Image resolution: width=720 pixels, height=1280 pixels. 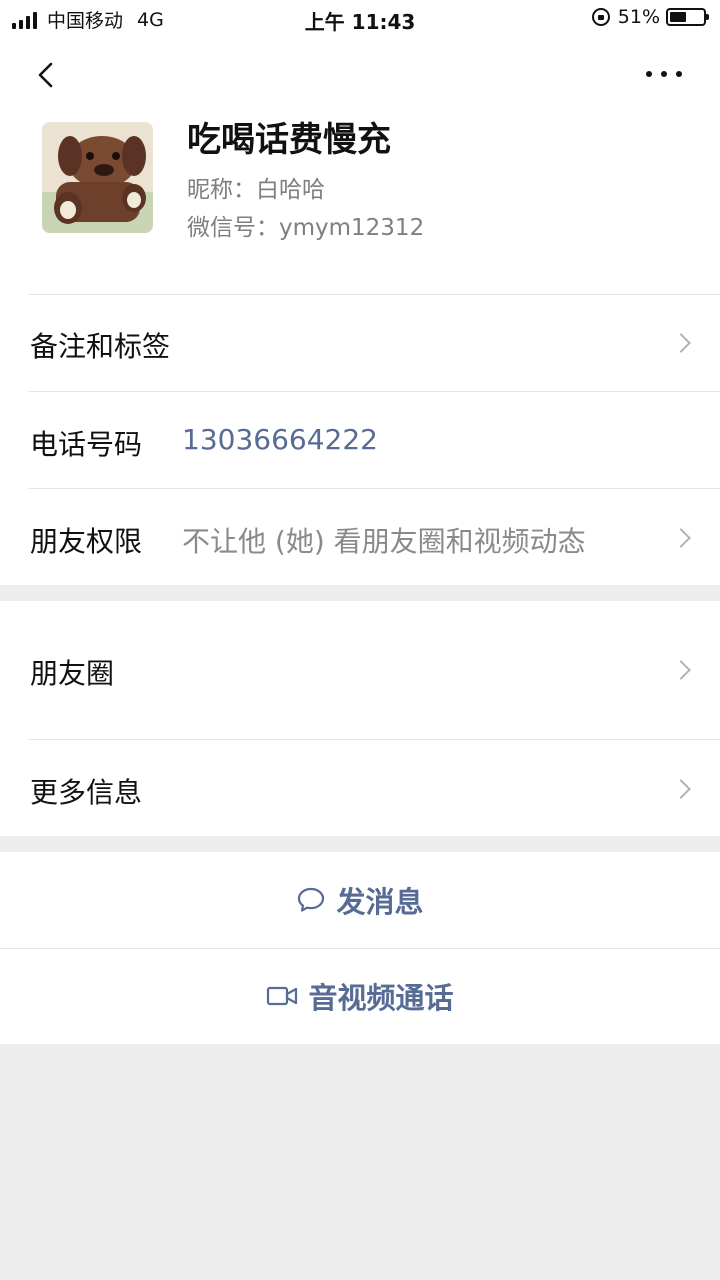 I want to click on friend-permissions-label: 朋友权限, so click(x=86, y=541).